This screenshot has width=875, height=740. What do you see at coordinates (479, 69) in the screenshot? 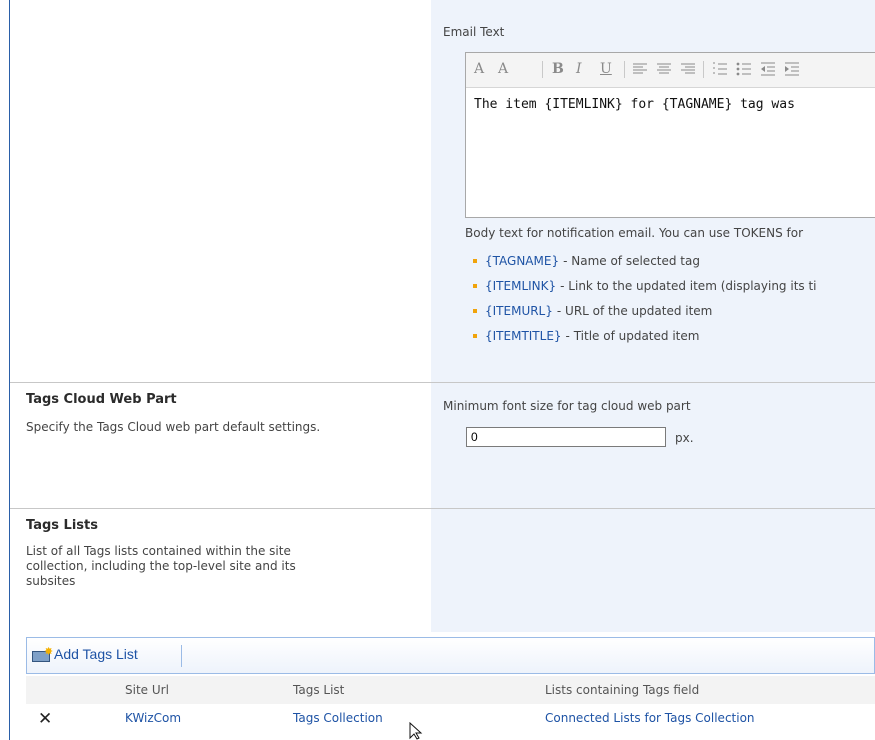
I see `font-size-decrease-icon: A` at bounding box center [479, 69].